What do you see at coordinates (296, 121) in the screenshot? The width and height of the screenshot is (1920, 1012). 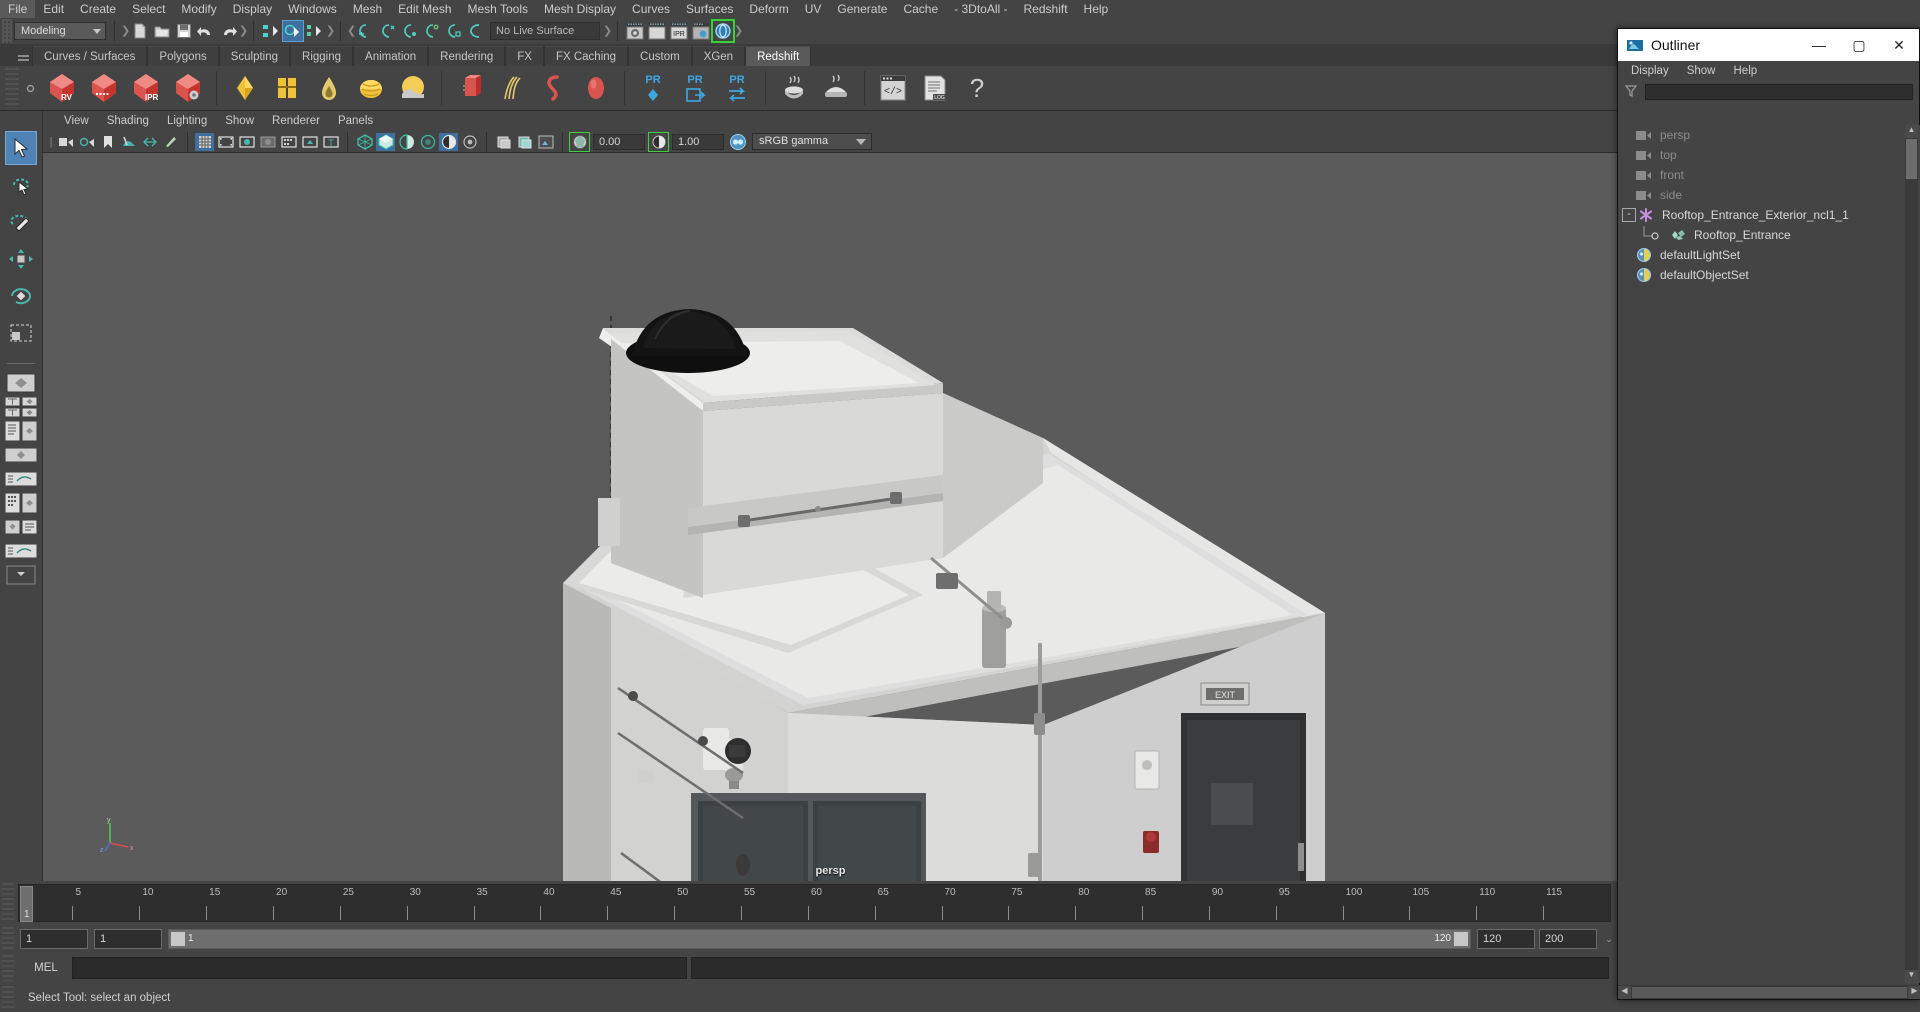 I see `viewport-menu-renderer: Renderer` at bounding box center [296, 121].